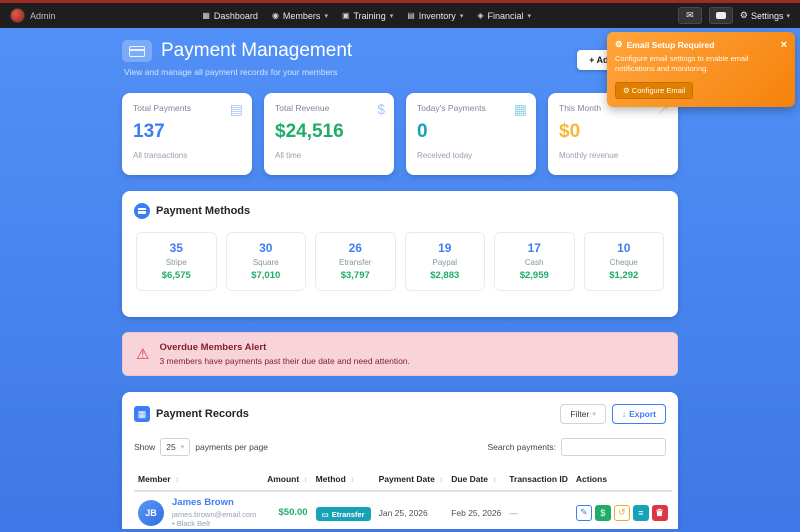 Image resolution: width=800 pixels, height=532 pixels. What do you see at coordinates (476, 510) in the screenshot?
I see `due-date: Feb 25, 2026` at bounding box center [476, 510].